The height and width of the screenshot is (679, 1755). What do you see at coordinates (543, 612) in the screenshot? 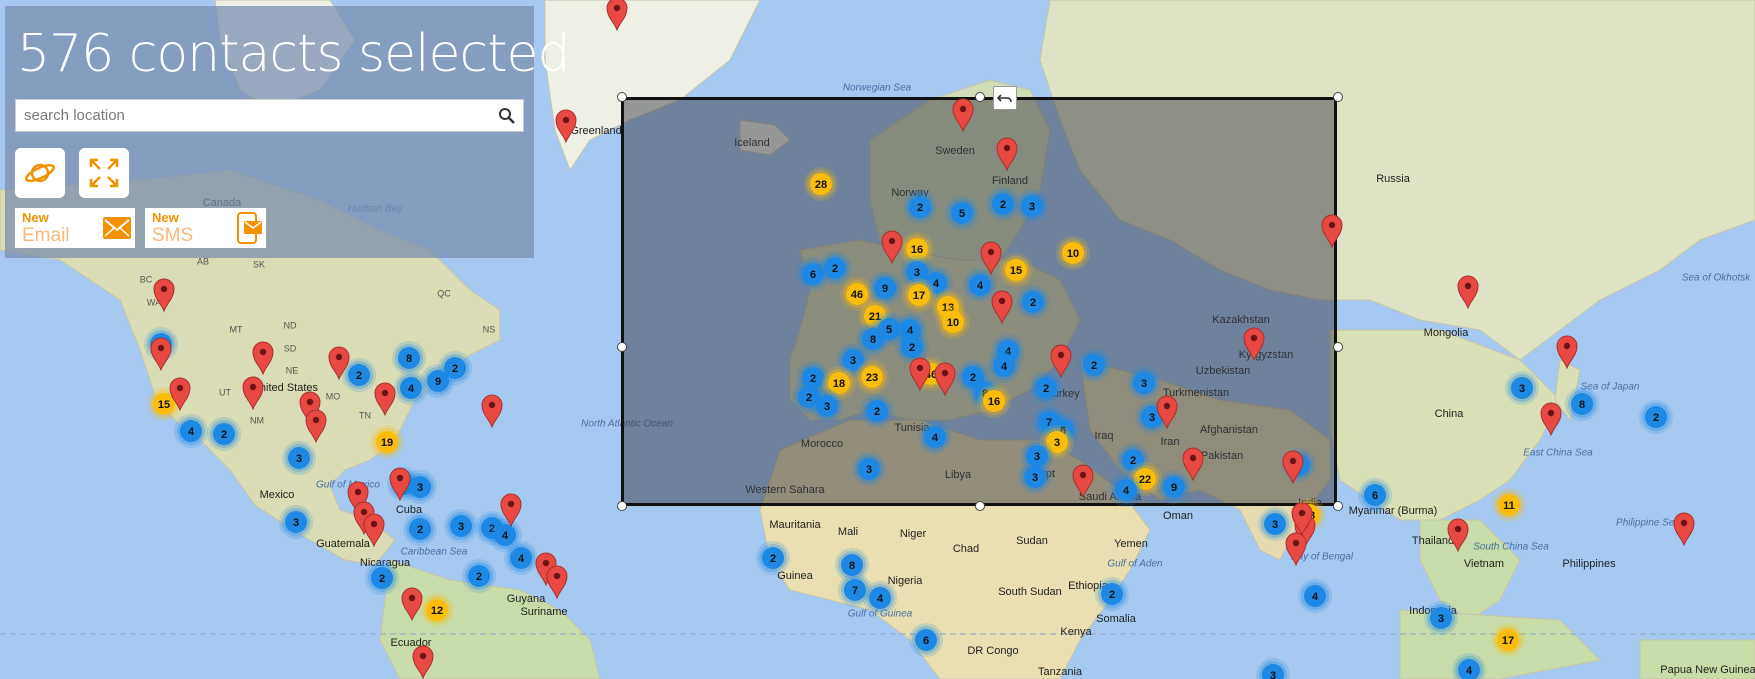
I see `map-label: Suriname` at bounding box center [543, 612].